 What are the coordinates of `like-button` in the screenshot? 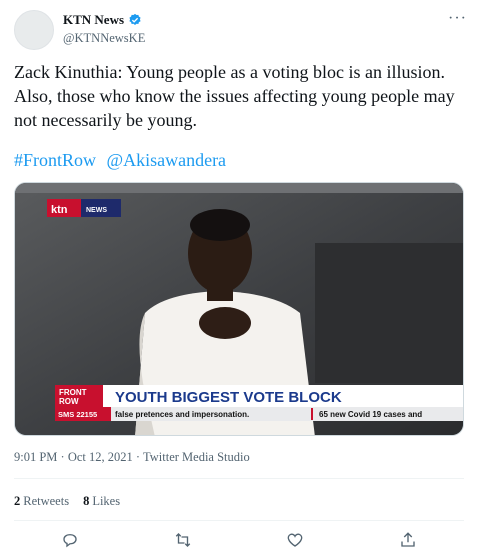 It's located at (295, 540).